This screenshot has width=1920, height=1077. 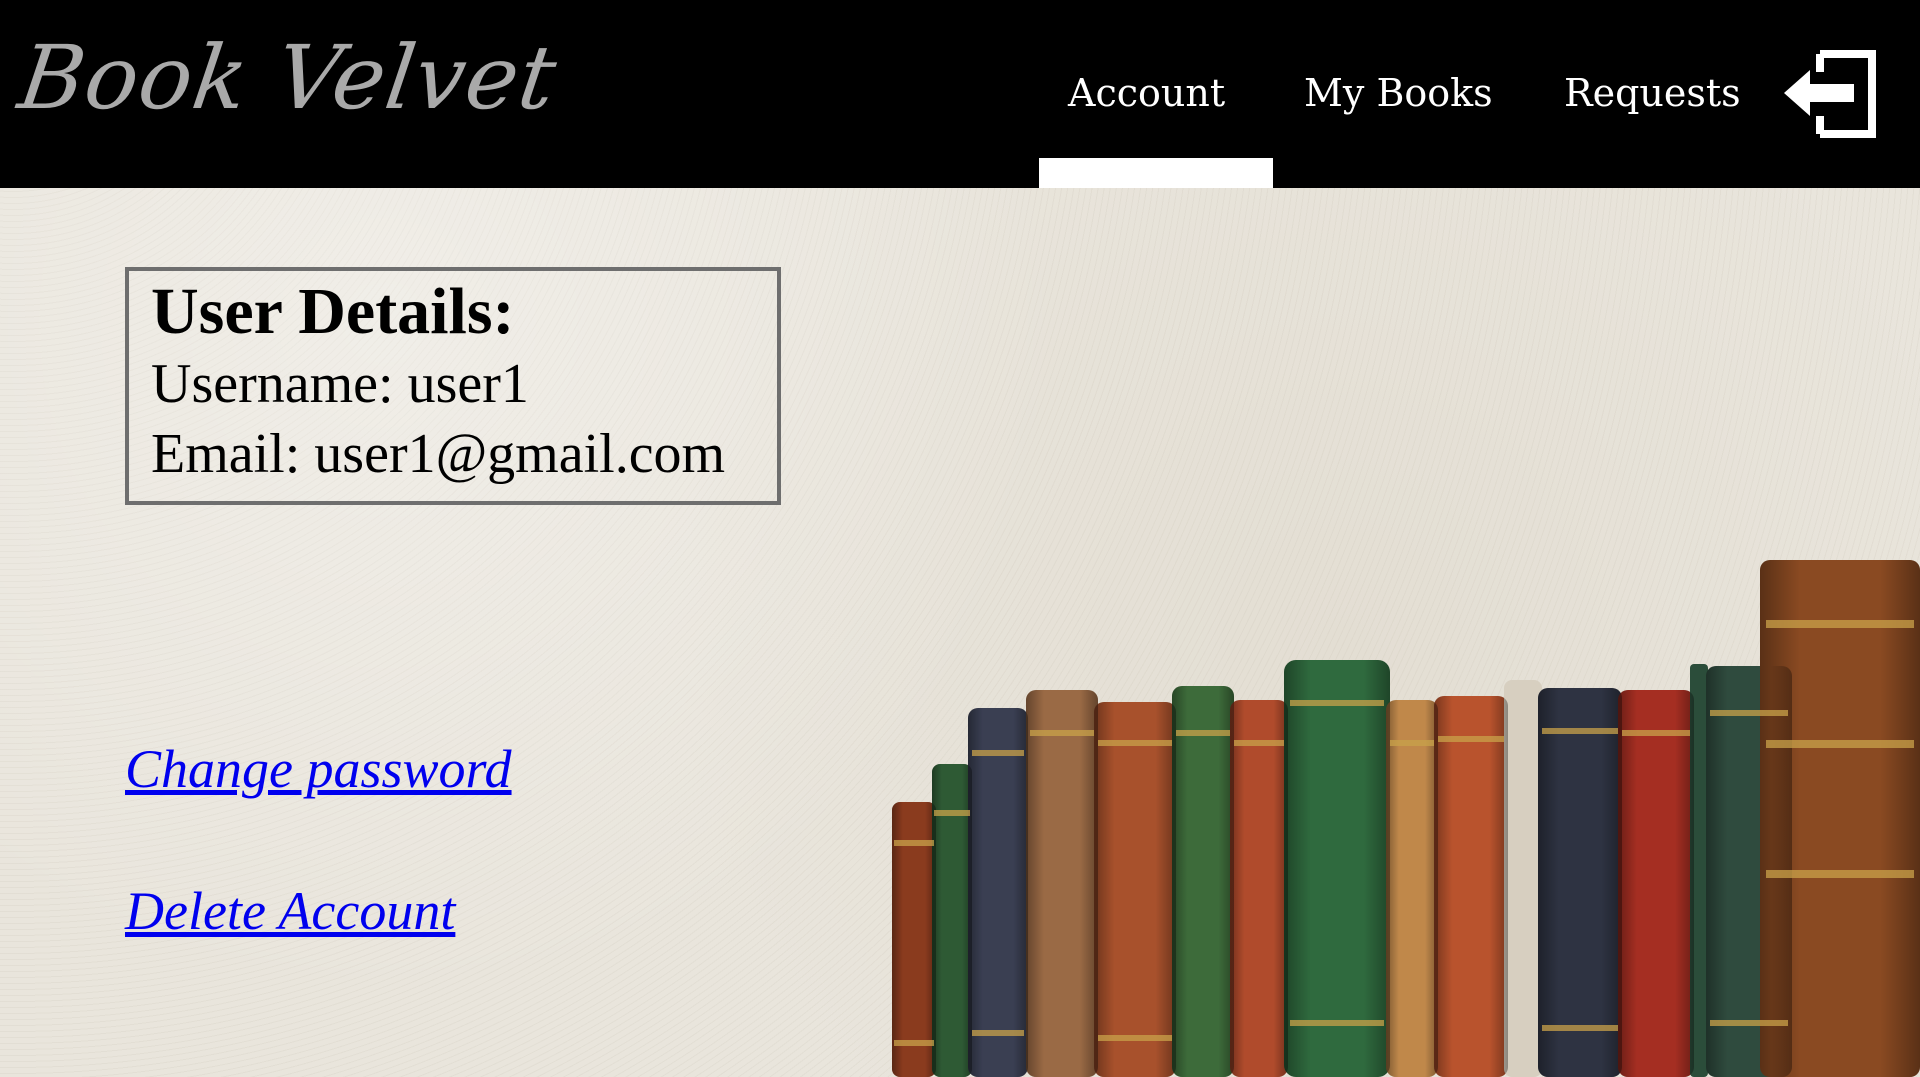 I want to click on nav-requests: Requests, so click(x=1652, y=93).